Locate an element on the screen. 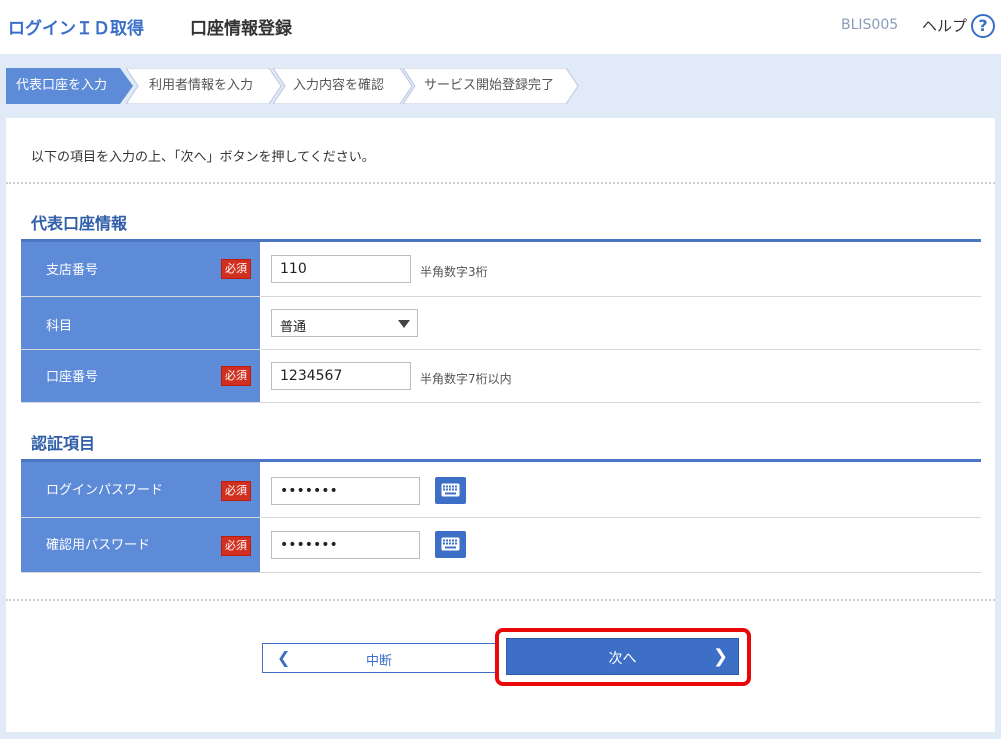  step-4-label: サービス開始登録完了 is located at coordinates (489, 85).